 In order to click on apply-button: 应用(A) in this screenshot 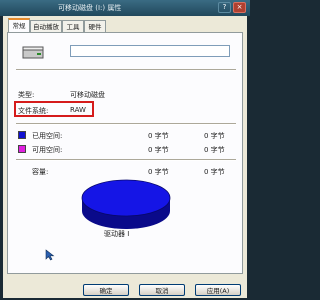, I will do `click(218, 290)`.